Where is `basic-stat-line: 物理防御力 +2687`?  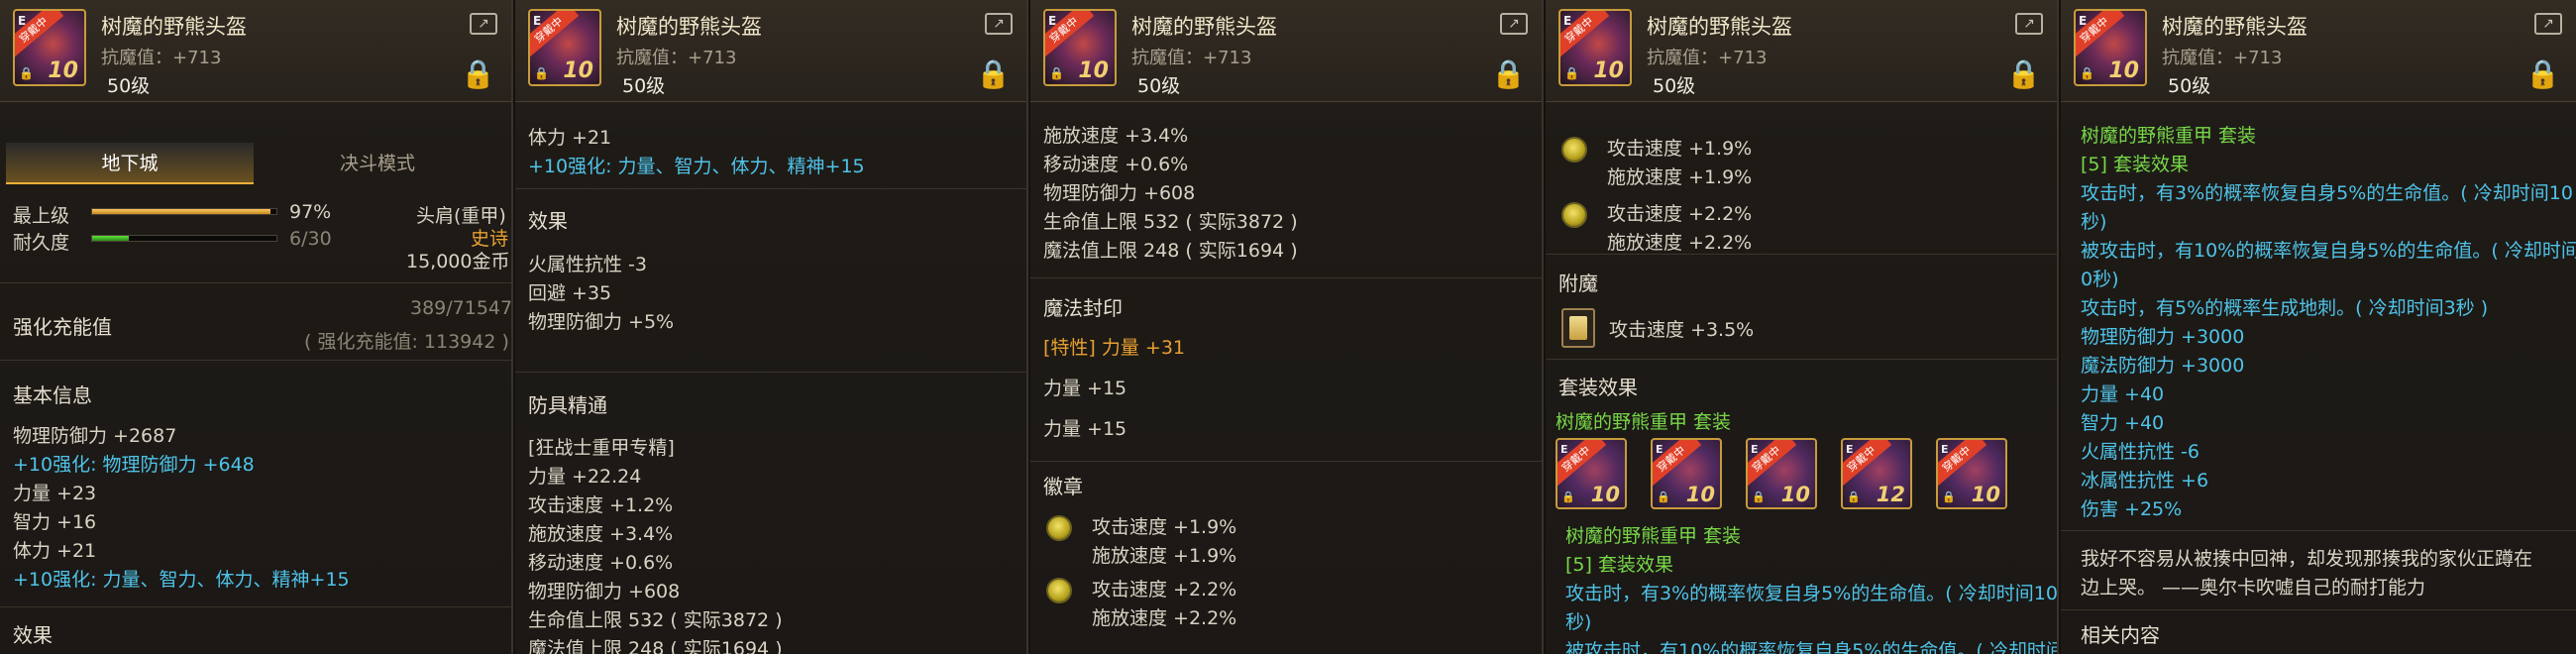
basic-stat-line: 物理防御力 +2687 is located at coordinates (95, 436).